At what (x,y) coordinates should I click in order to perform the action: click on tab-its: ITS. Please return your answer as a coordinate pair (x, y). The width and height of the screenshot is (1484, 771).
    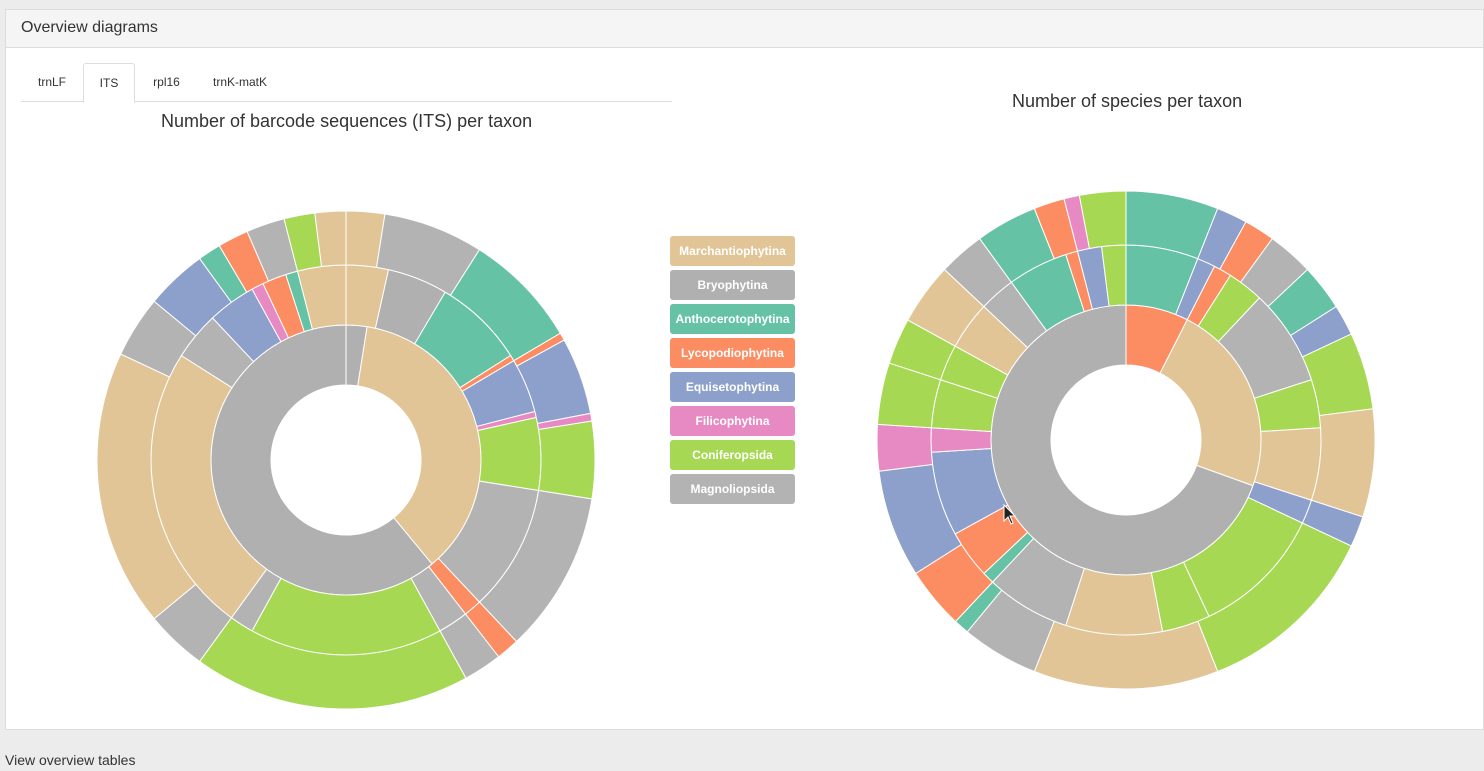
    Looking at the image, I should click on (109, 83).